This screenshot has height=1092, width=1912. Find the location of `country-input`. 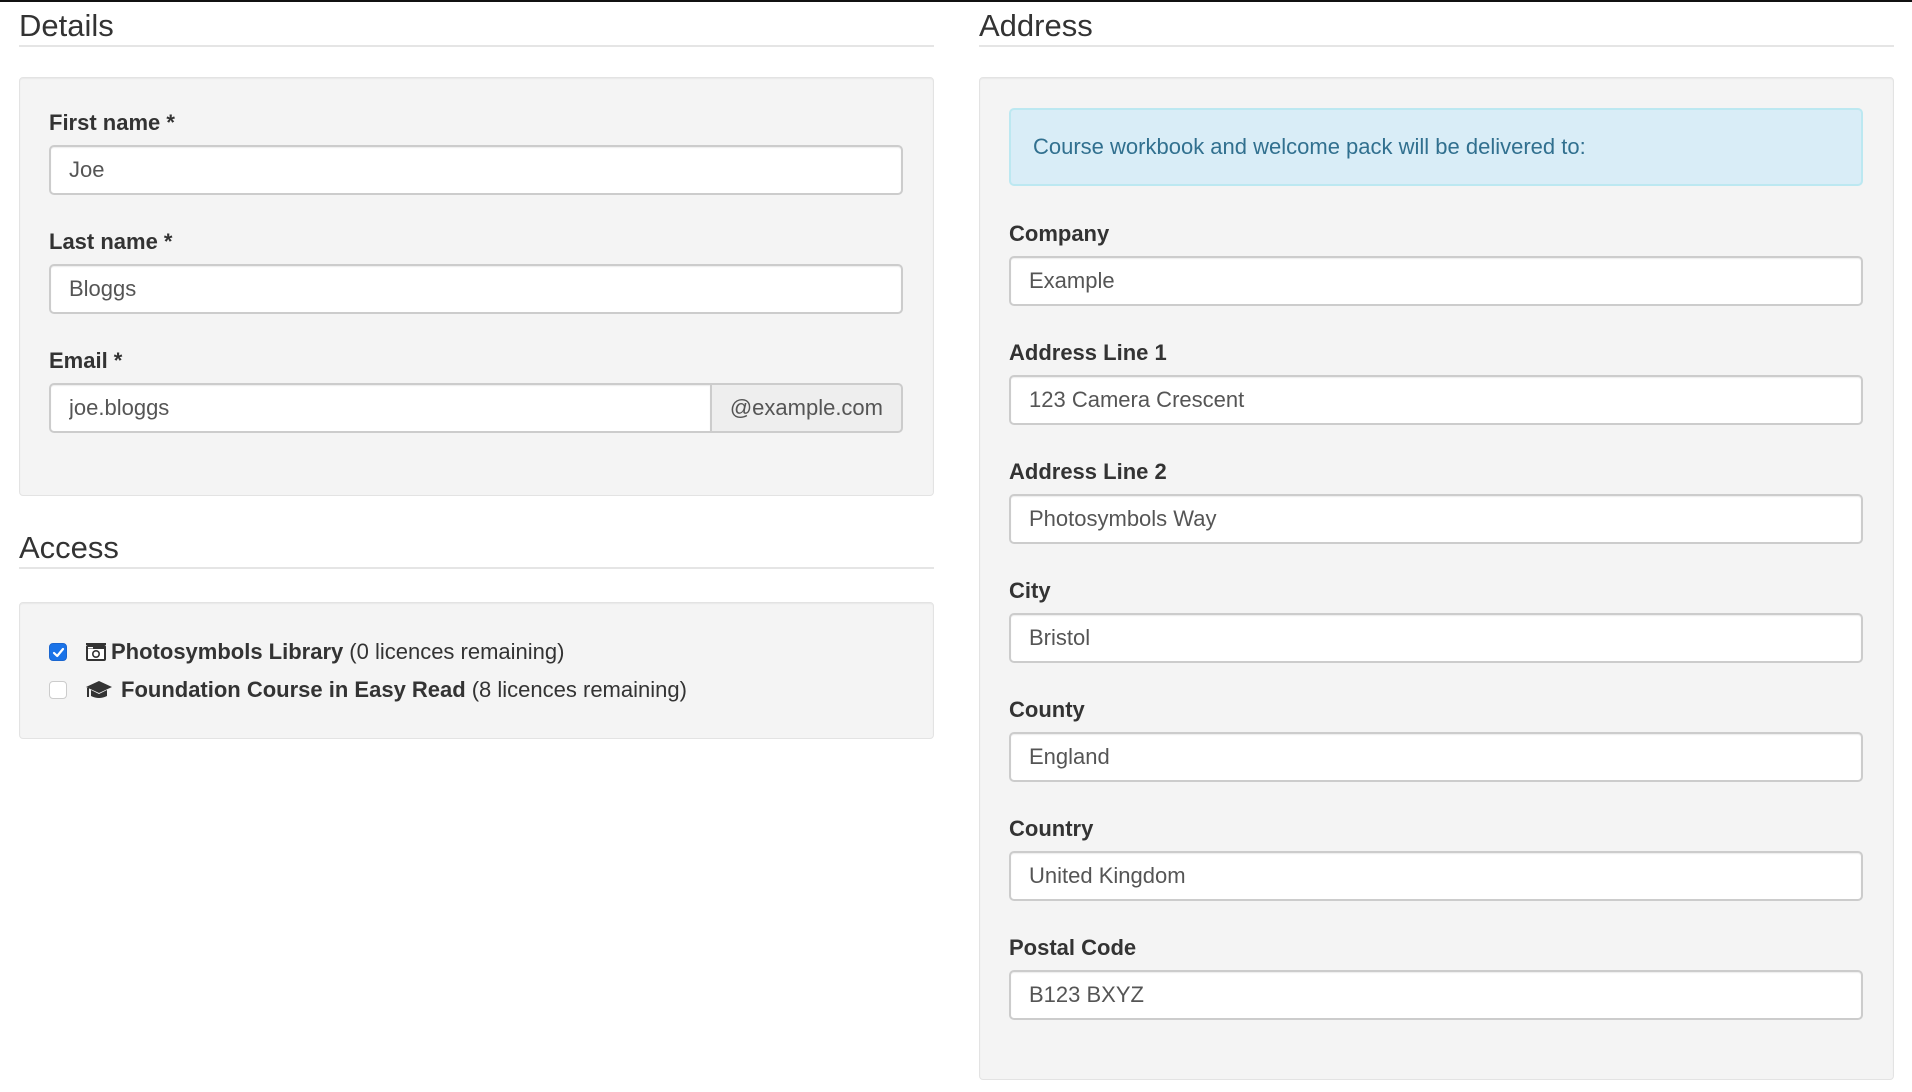

country-input is located at coordinates (1436, 876).